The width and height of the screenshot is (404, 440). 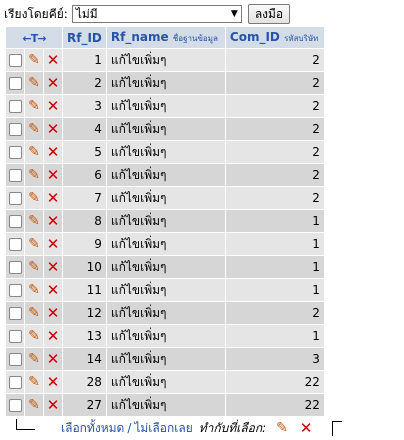 What do you see at coordinates (84, 267) in the screenshot?
I see `cell-rf-id: 10` at bounding box center [84, 267].